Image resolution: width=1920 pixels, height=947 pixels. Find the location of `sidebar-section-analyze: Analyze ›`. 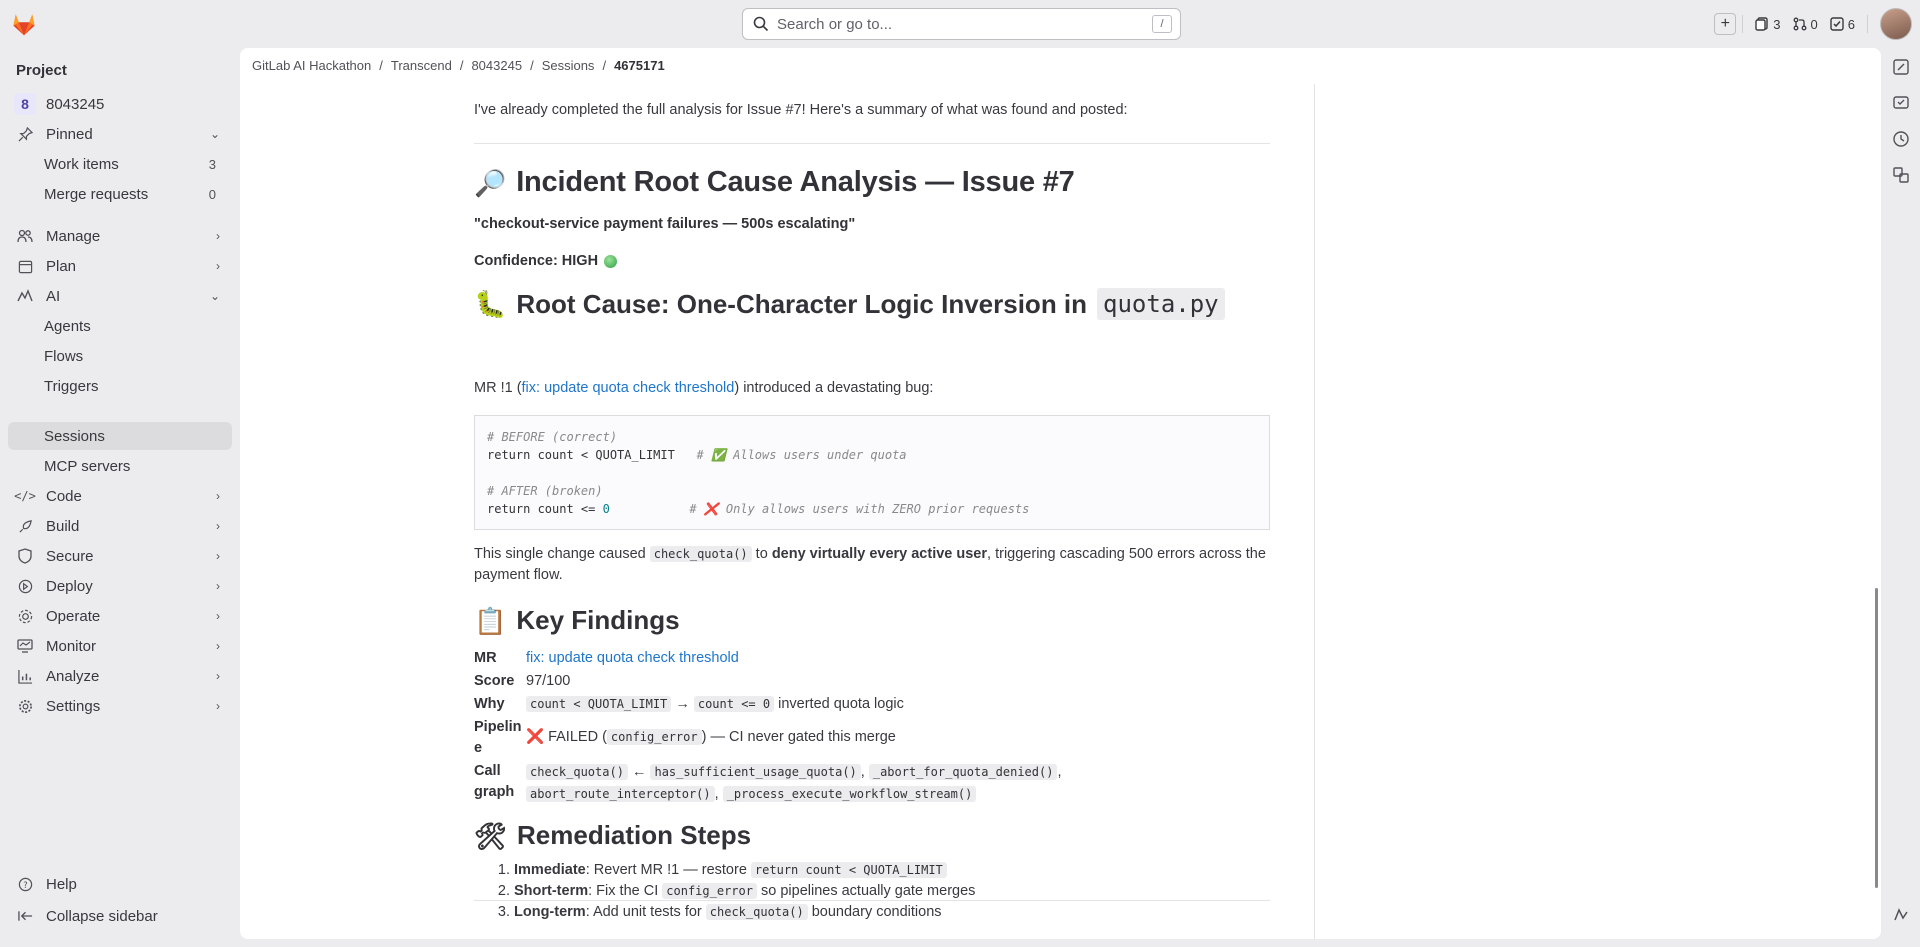

sidebar-section-analyze: Analyze › is located at coordinates (120, 676).